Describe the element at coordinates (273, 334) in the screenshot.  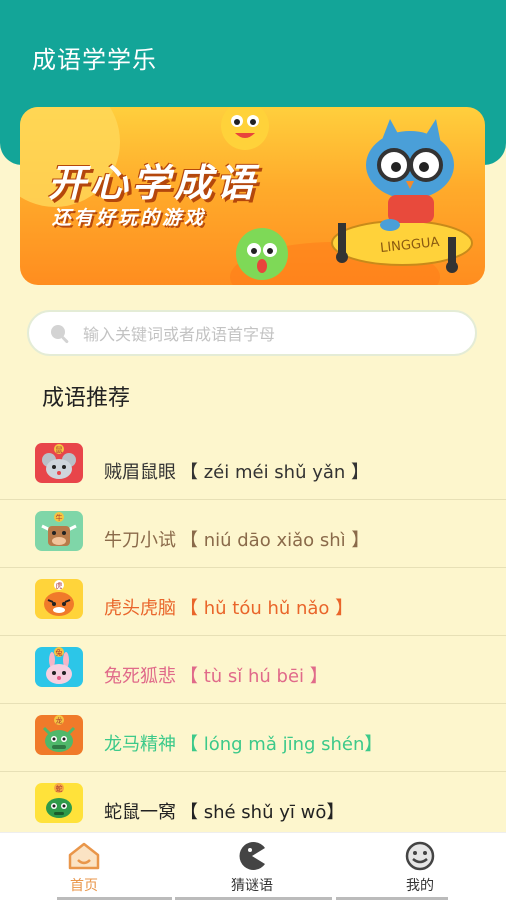
I see `search-input` at that location.